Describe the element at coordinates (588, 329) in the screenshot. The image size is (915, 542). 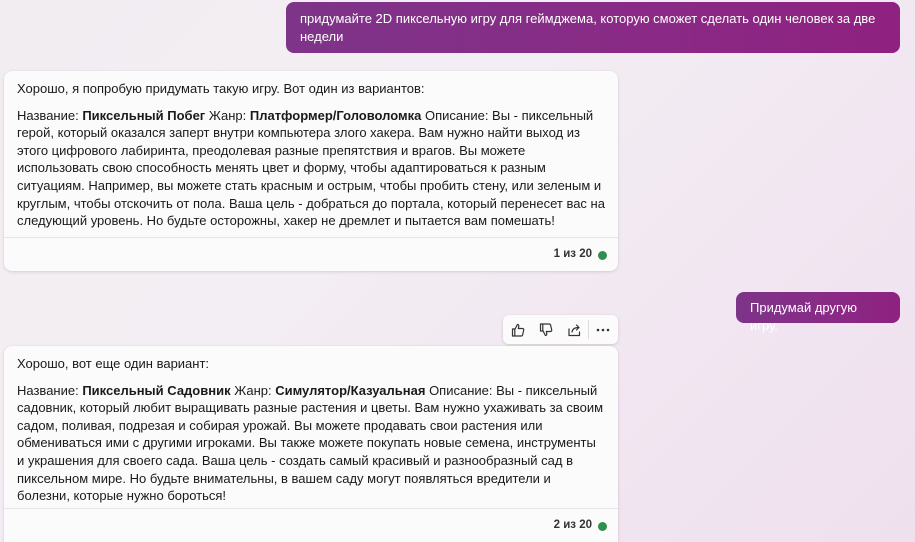
I see `action-bar-divider` at that location.